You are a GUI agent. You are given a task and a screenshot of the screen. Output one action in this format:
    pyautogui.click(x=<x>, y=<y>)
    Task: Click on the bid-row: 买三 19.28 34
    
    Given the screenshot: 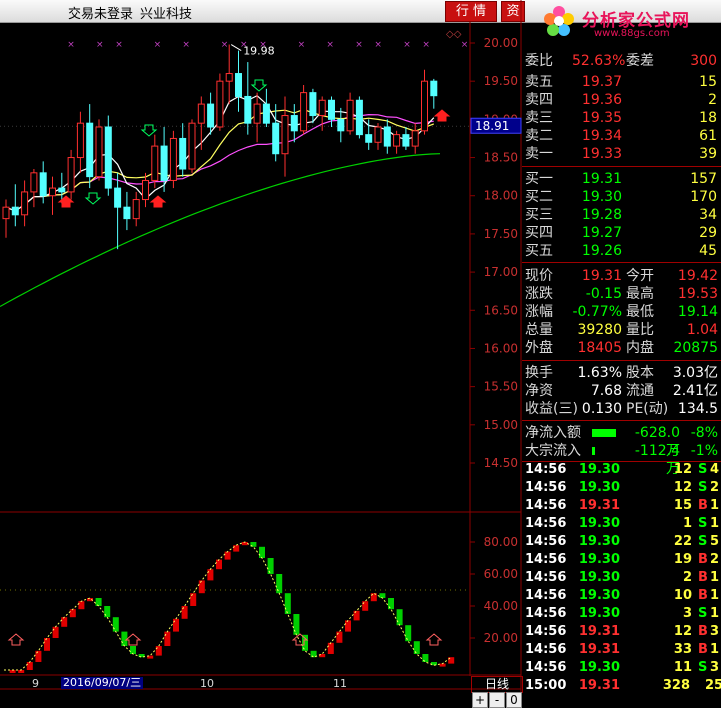 What is the action you would take?
    pyautogui.click(x=621, y=215)
    